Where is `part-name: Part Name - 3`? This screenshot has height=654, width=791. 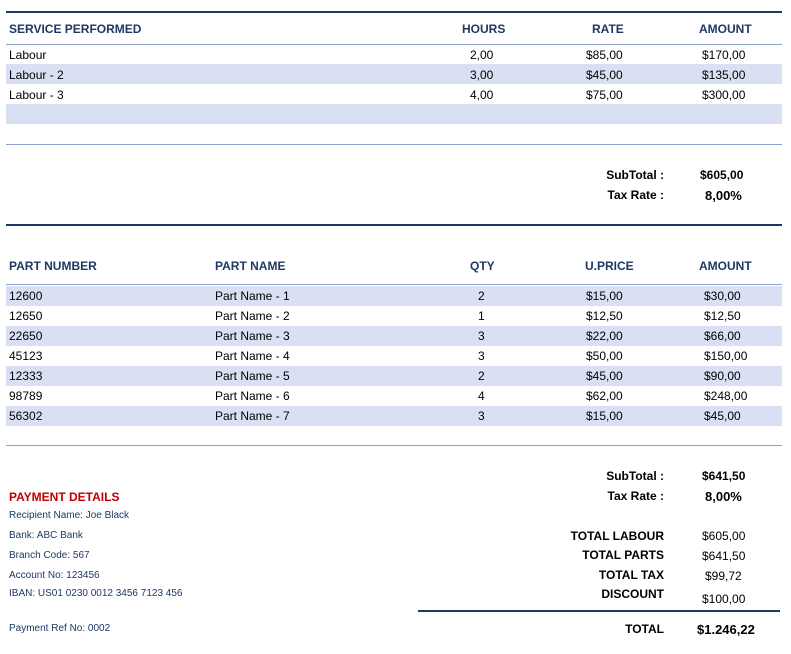 part-name: Part Name - 3 is located at coordinates (252, 336).